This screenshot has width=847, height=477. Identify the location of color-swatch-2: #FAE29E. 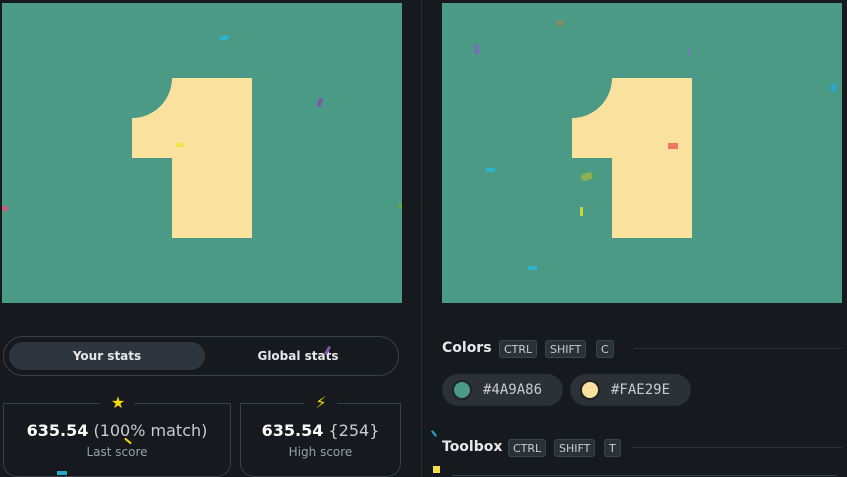
(630, 390).